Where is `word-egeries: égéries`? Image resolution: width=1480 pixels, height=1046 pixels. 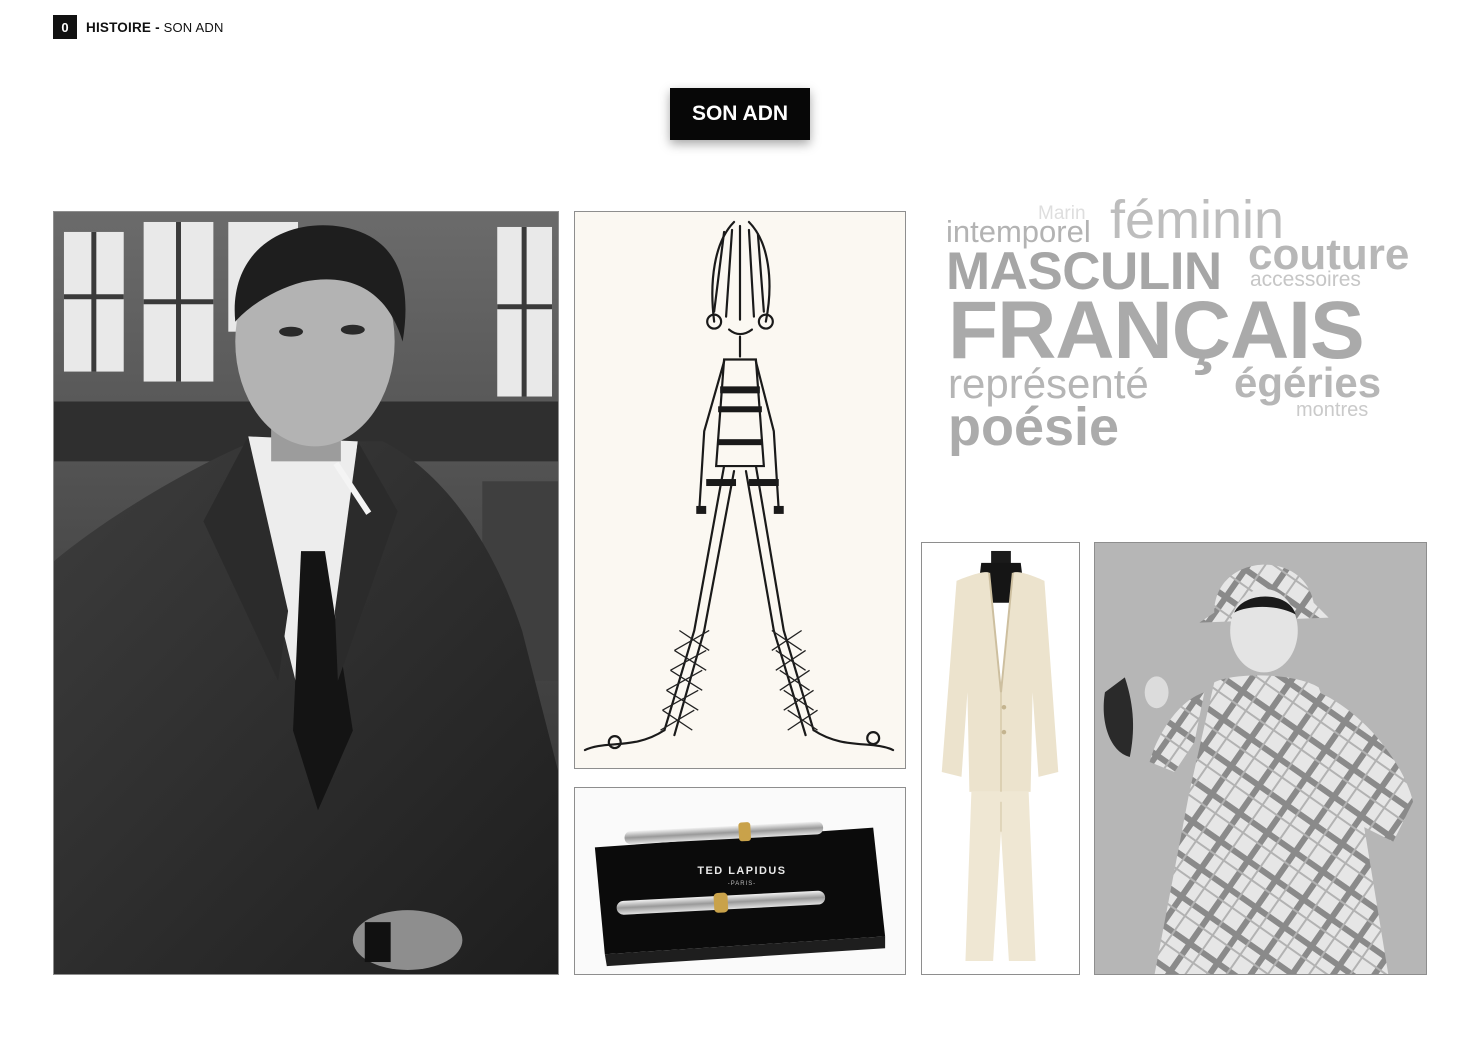 word-egeries: égéries is located at coordinates (1308, 382).